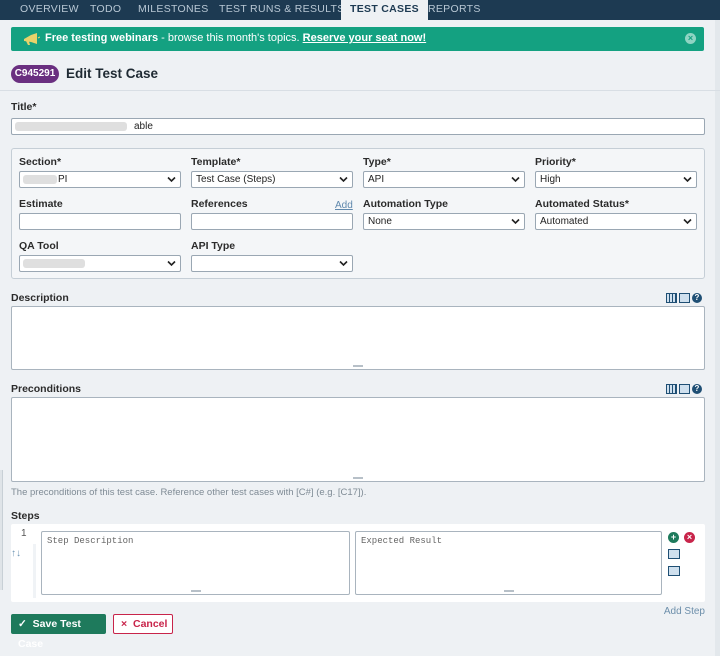  What do you see at coordinates (100, 221) in the screenshot?
I see `estimate-input` at bounding box center [100, 221].